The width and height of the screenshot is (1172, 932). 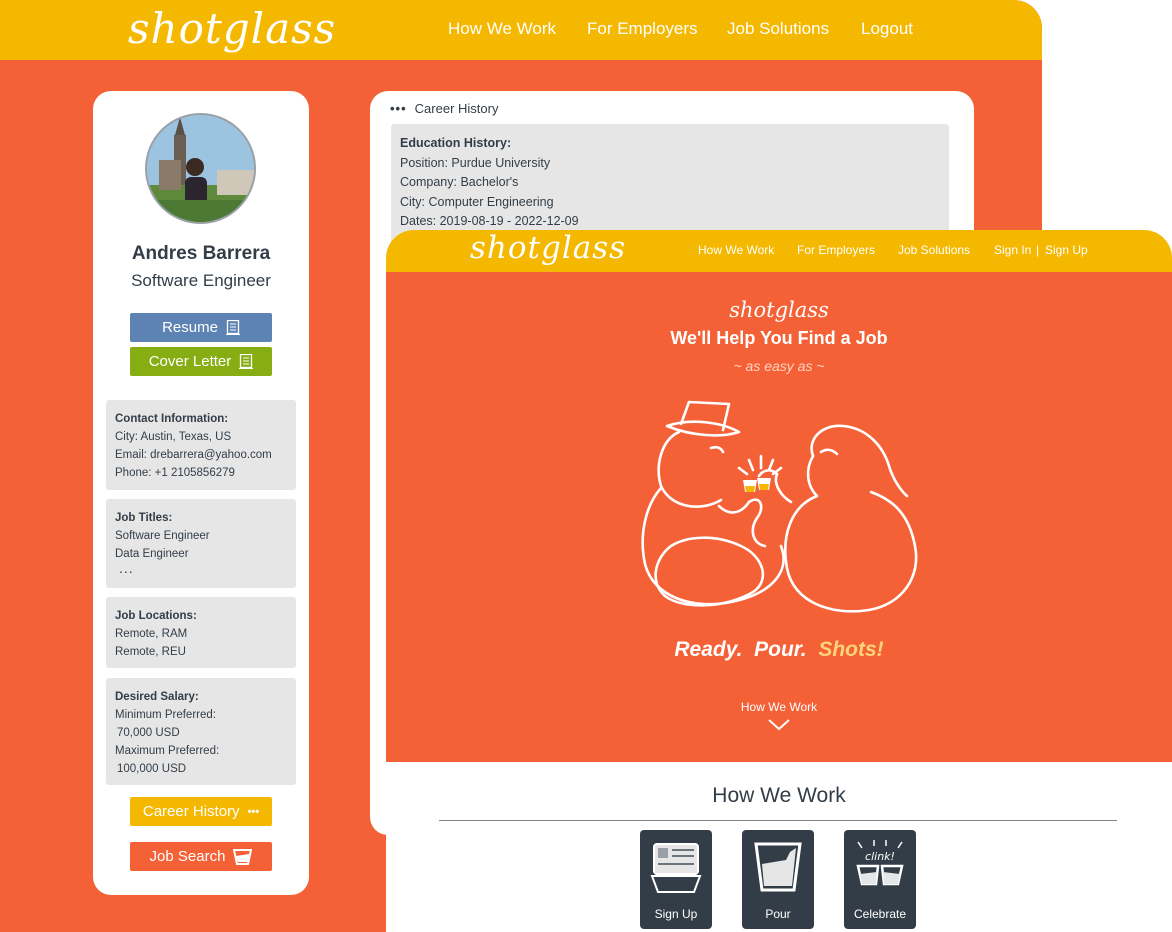 What do you see at coordinates (173, 437) in the screenshot?
I see `contact-city: City: Austin, Texas, US` at bounding box center [173, 437].